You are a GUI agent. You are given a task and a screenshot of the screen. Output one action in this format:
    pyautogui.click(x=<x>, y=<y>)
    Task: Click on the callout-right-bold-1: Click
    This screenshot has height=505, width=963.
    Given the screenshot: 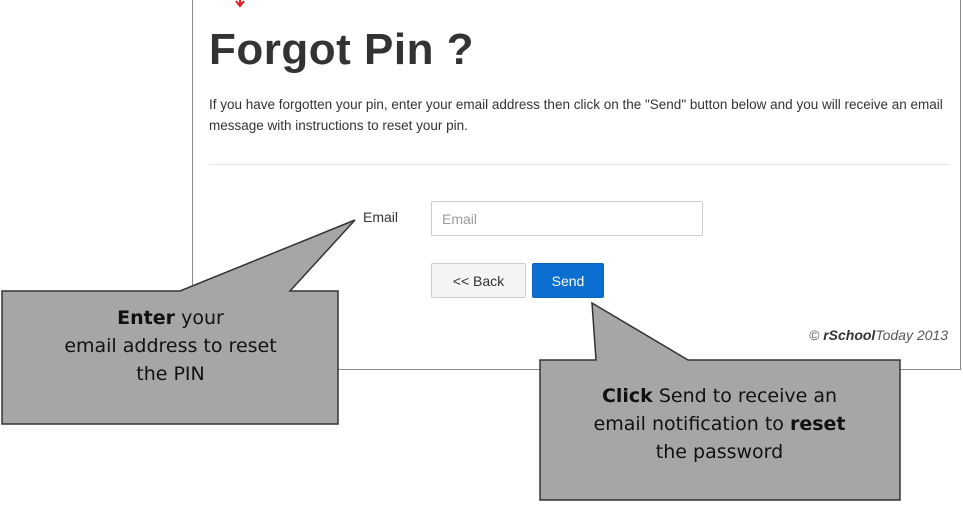 What is the action you would take?
    pyautogui.click(x=627, y=396)
    